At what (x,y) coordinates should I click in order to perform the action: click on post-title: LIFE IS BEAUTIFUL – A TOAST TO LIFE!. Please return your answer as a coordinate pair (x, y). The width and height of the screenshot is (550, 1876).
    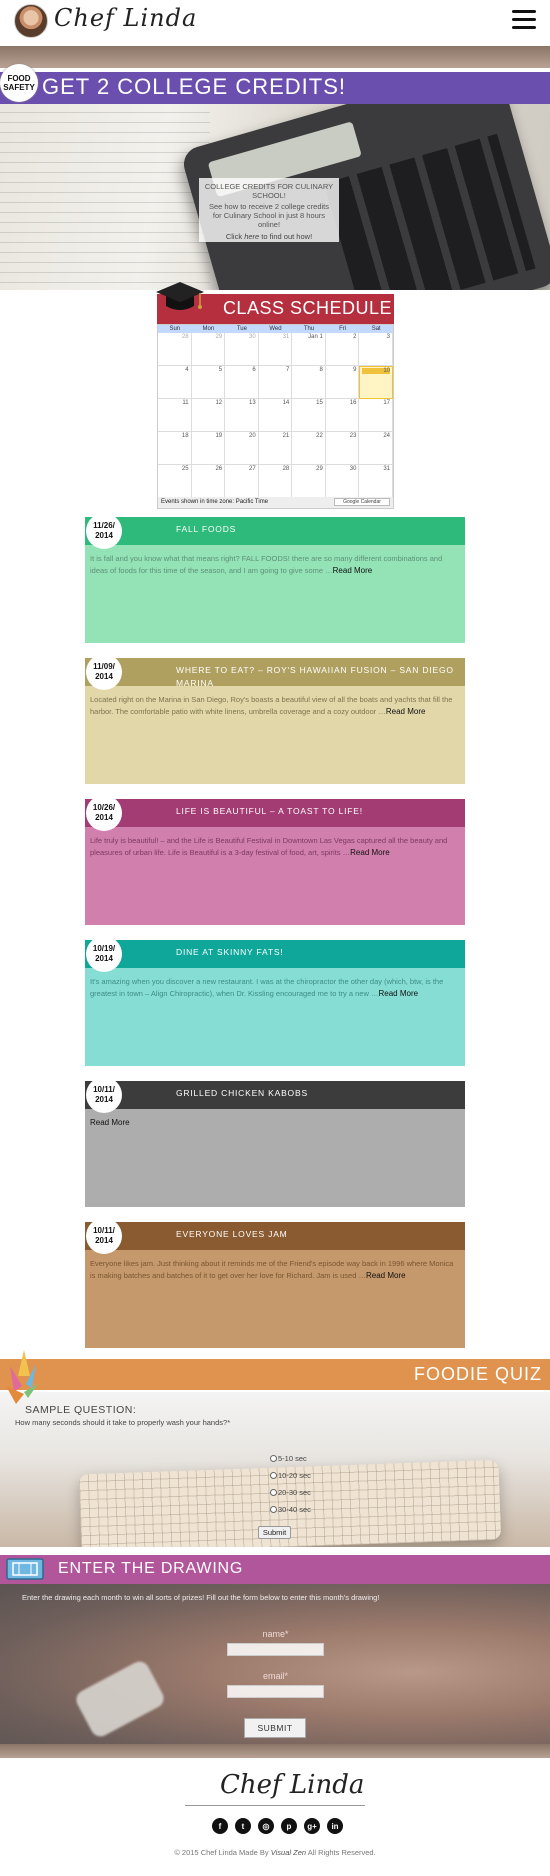
    Looking at the image, I should click on (316, 811).